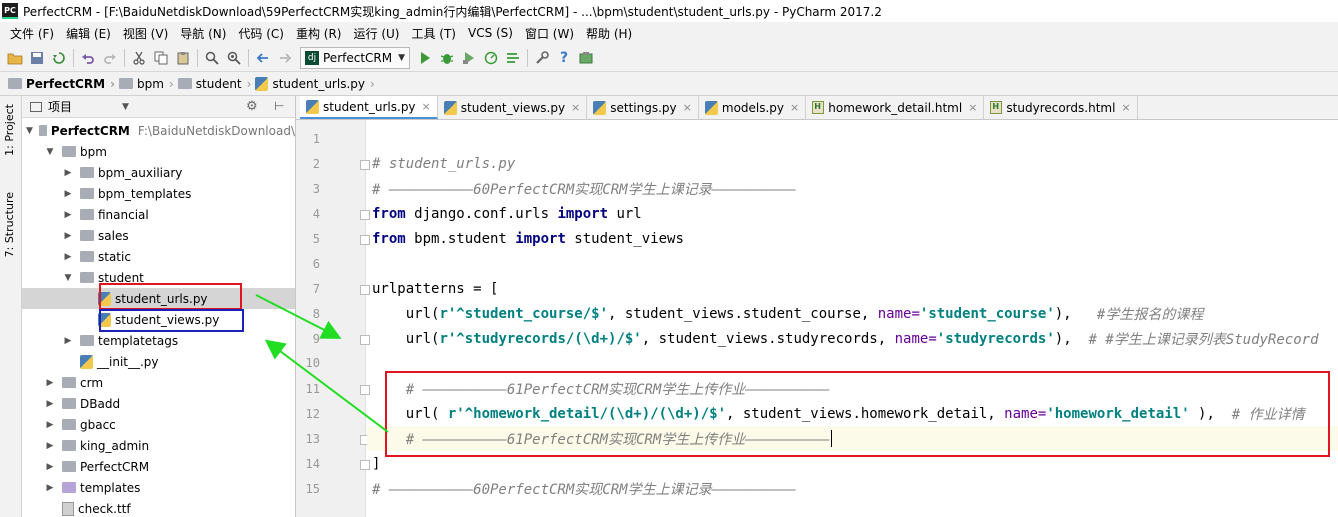  I want to click on menu-edit: 编辑 (E), so click(88, 33).